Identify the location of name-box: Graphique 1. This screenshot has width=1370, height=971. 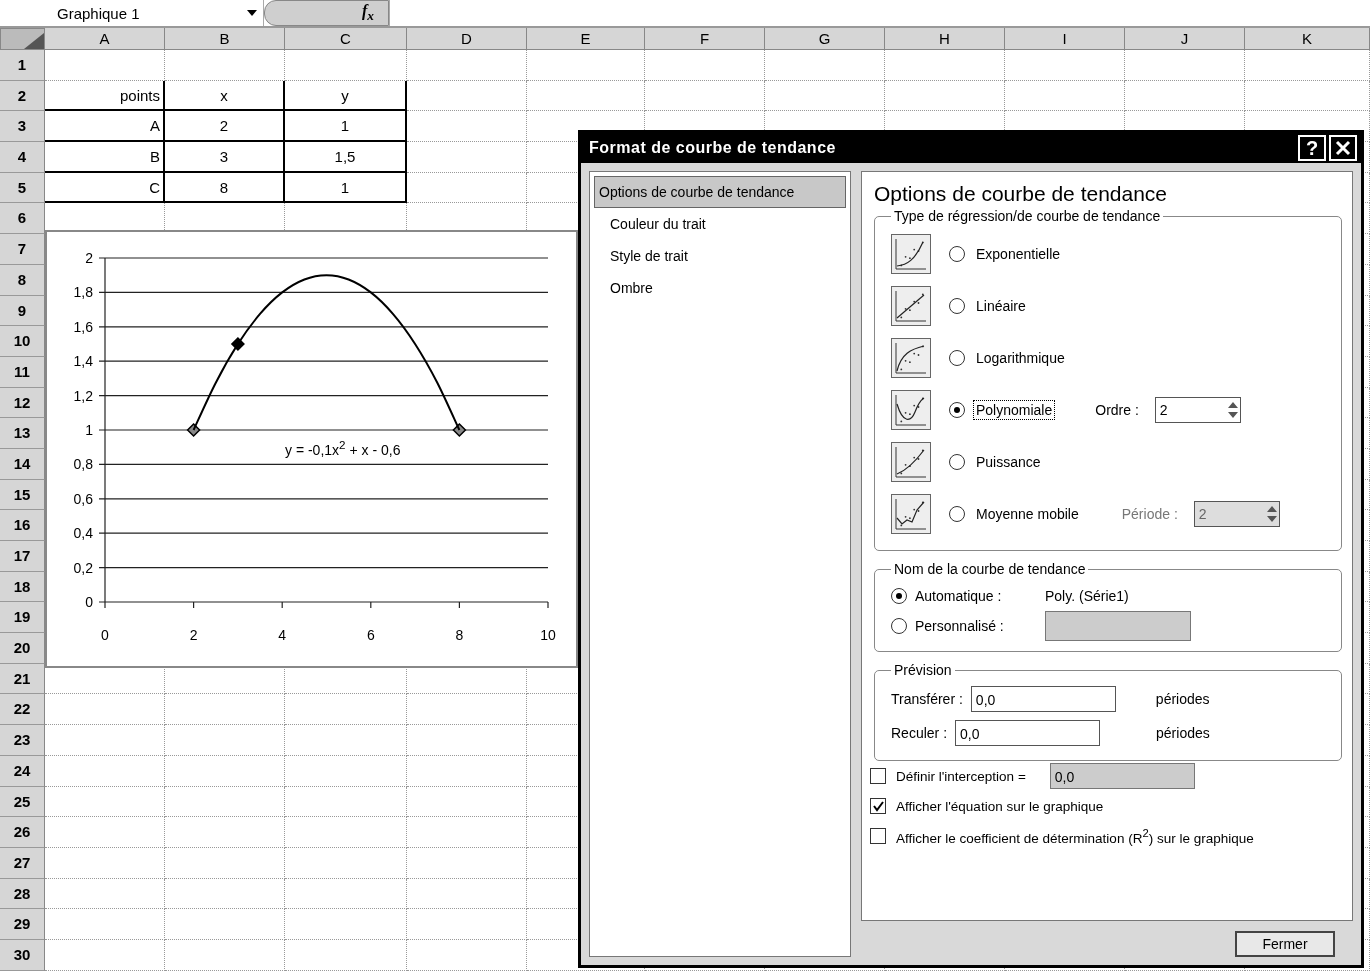
(154, 13).